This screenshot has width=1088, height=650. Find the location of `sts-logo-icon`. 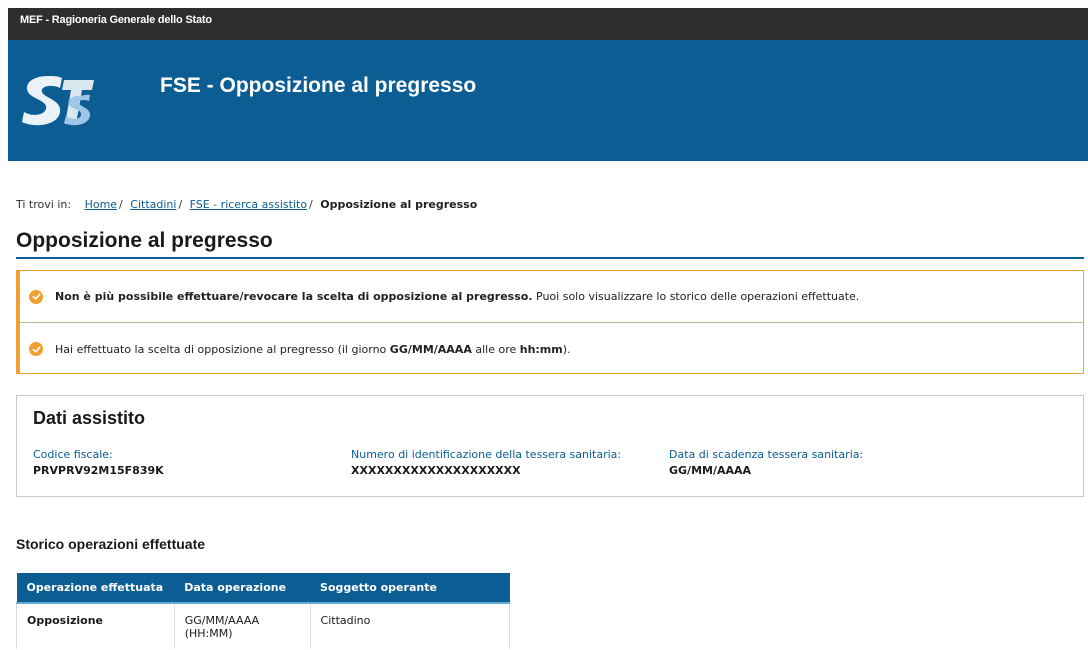

sts-logo-icon is located at coordinates (58, 101).